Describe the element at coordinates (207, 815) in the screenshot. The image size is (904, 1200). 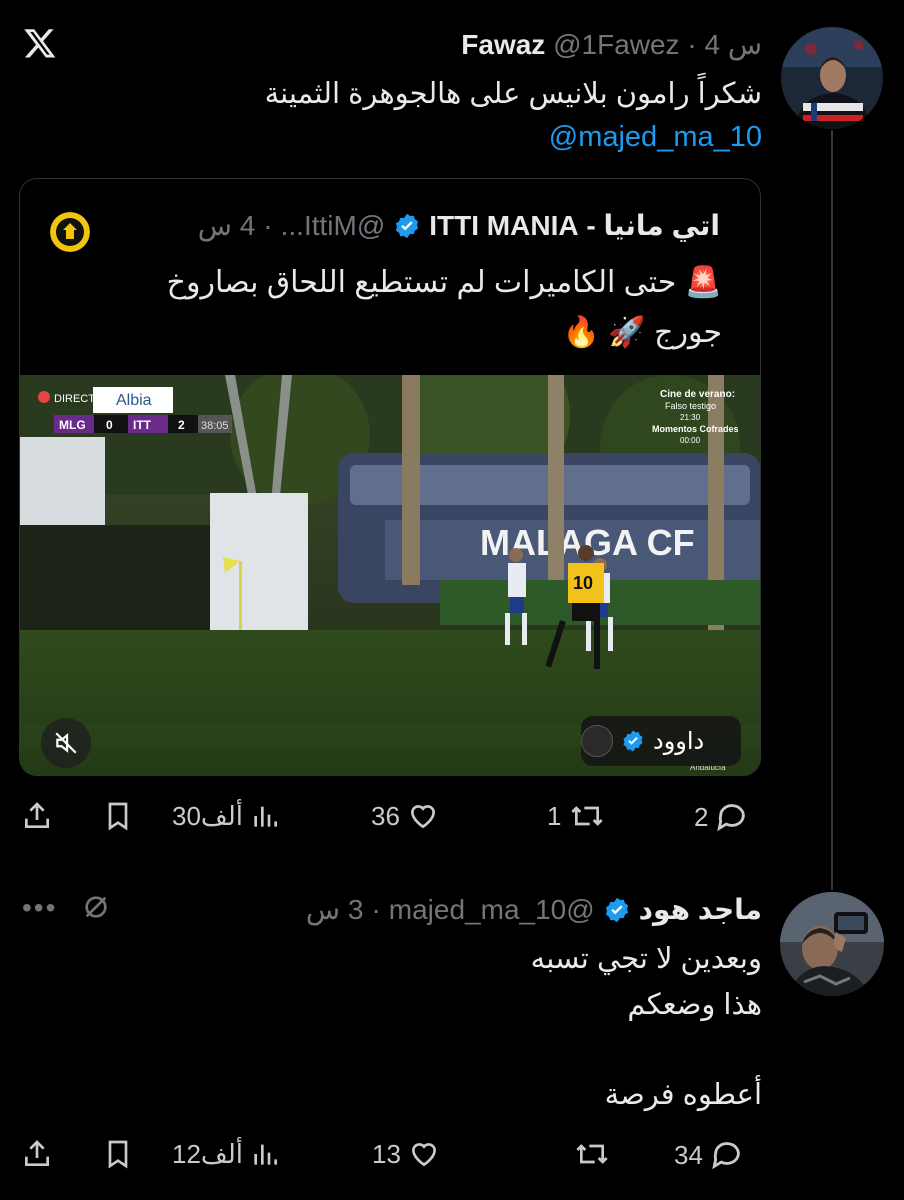
I see `views-count: 30ألف` at that location.